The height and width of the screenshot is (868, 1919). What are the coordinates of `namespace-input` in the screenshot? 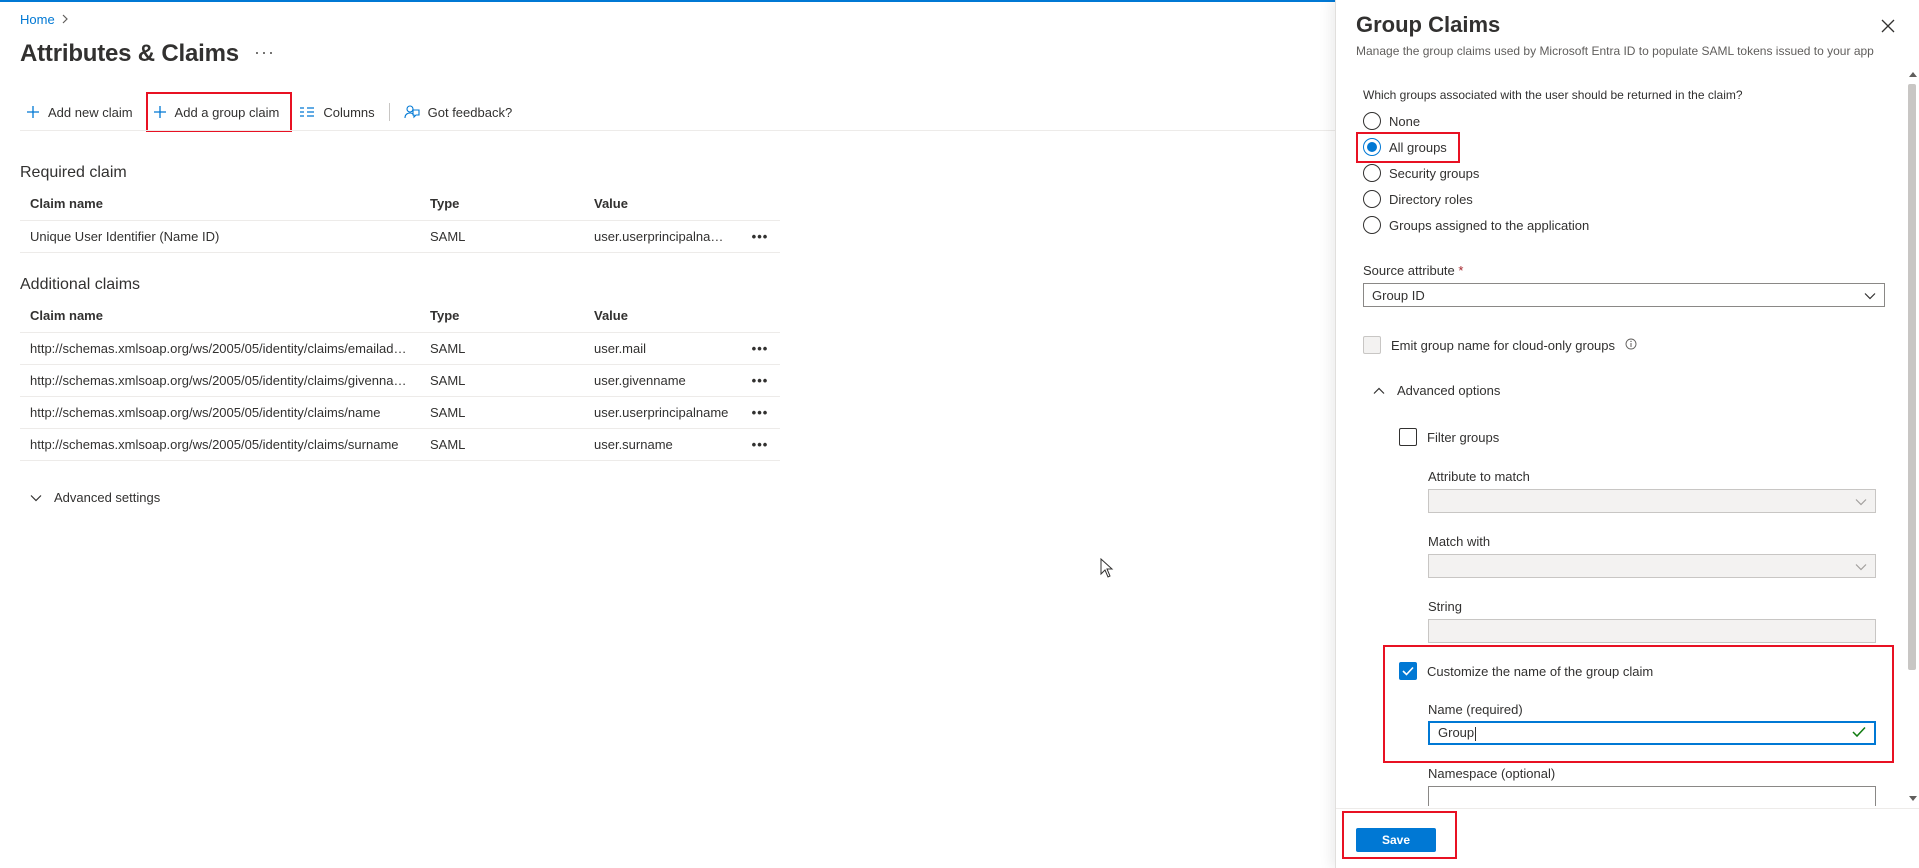 It's located at (1652, 796).